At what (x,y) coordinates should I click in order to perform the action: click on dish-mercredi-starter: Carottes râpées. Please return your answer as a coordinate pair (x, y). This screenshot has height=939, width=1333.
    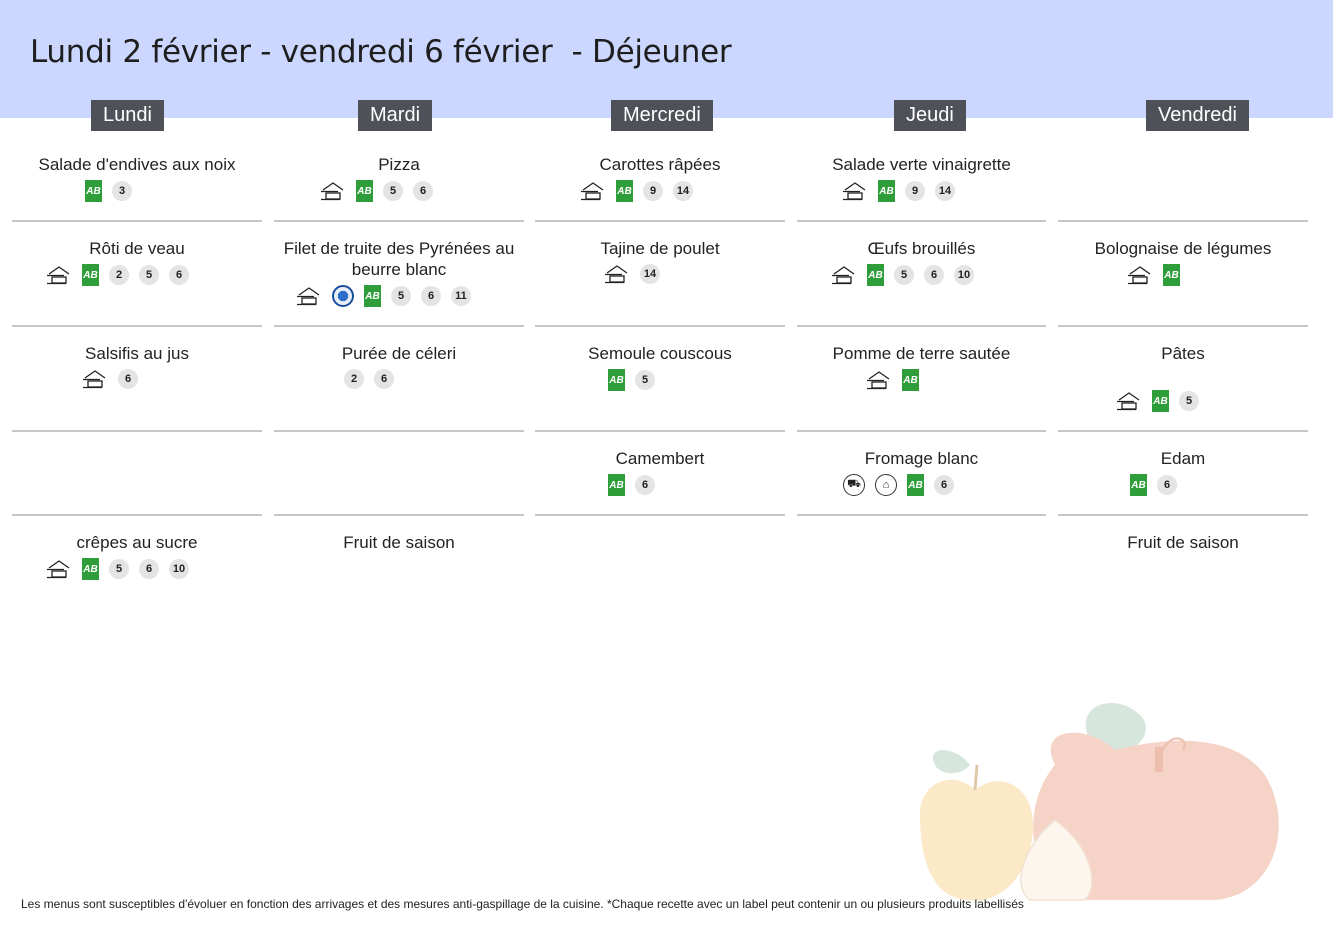
    Looking at the image, I should click on (660, 164).